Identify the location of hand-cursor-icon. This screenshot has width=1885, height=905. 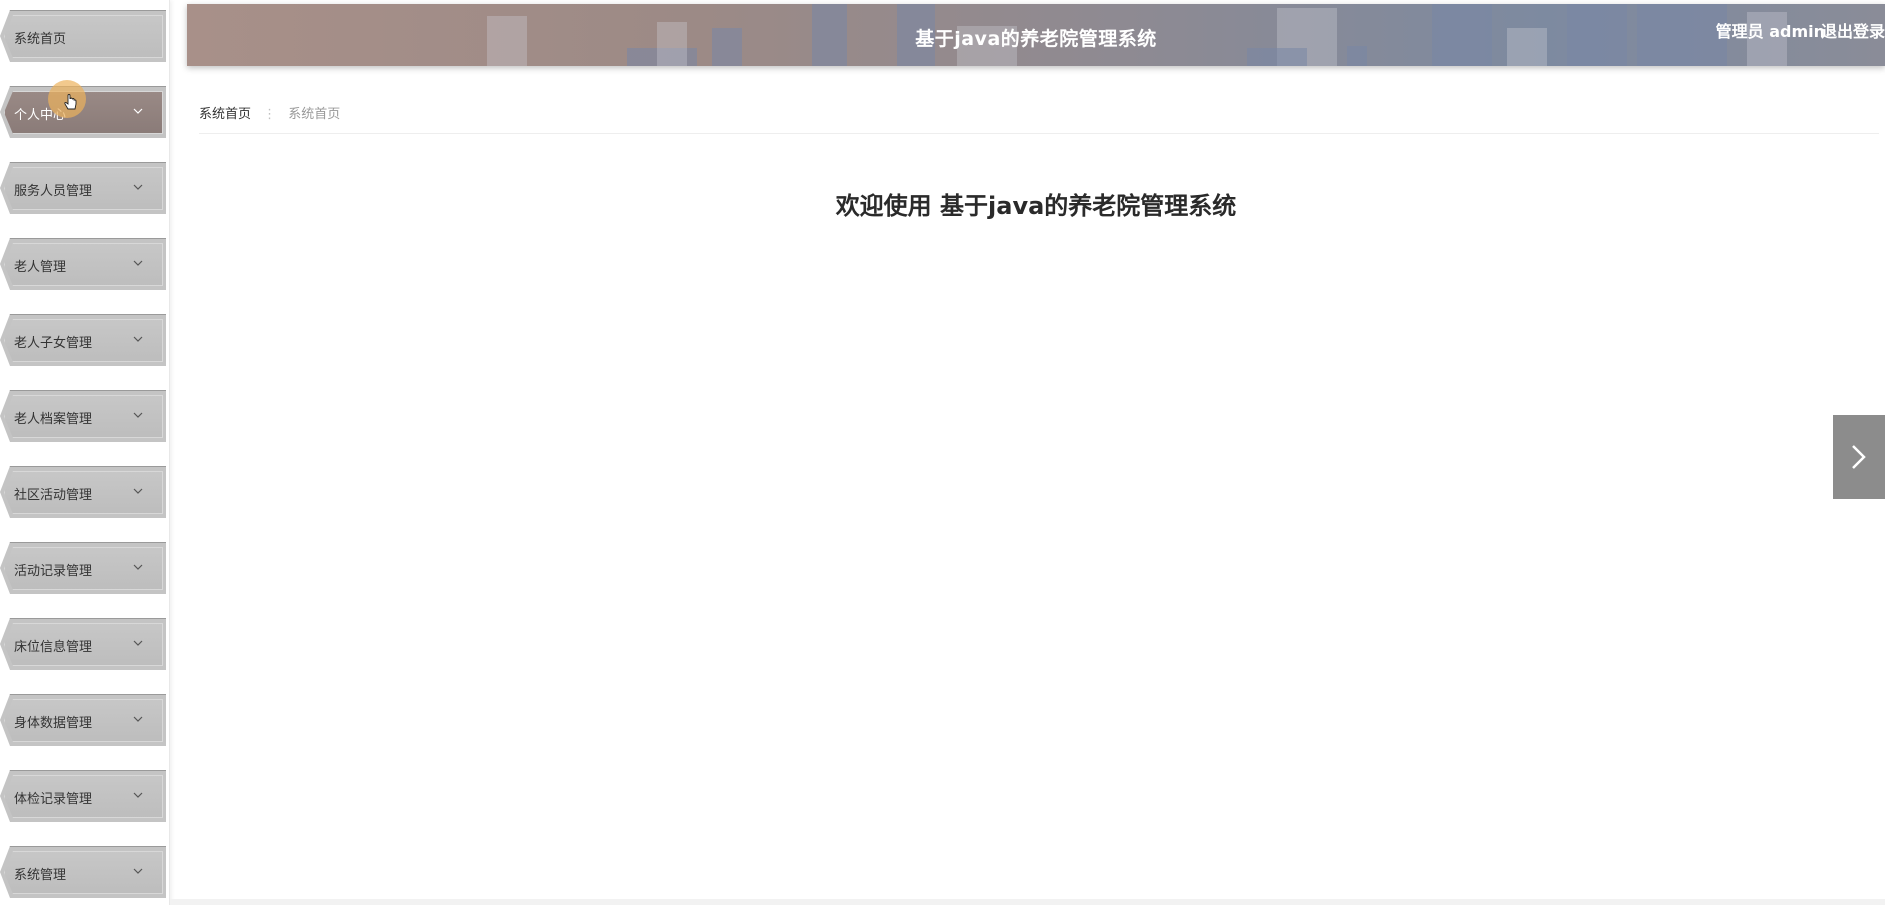
(70, 102).